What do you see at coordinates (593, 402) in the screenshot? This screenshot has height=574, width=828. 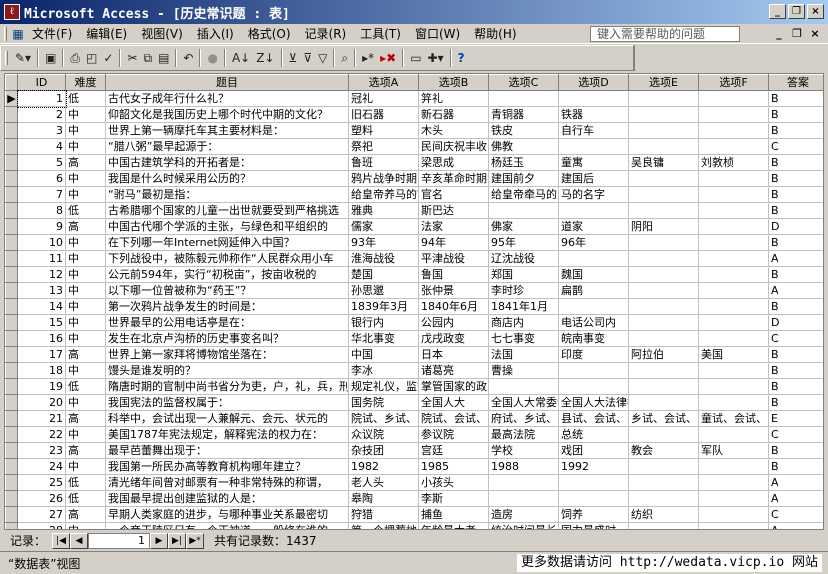 I see `option-d-cell: 全国人大法律委` at bounding box center [593, 402].